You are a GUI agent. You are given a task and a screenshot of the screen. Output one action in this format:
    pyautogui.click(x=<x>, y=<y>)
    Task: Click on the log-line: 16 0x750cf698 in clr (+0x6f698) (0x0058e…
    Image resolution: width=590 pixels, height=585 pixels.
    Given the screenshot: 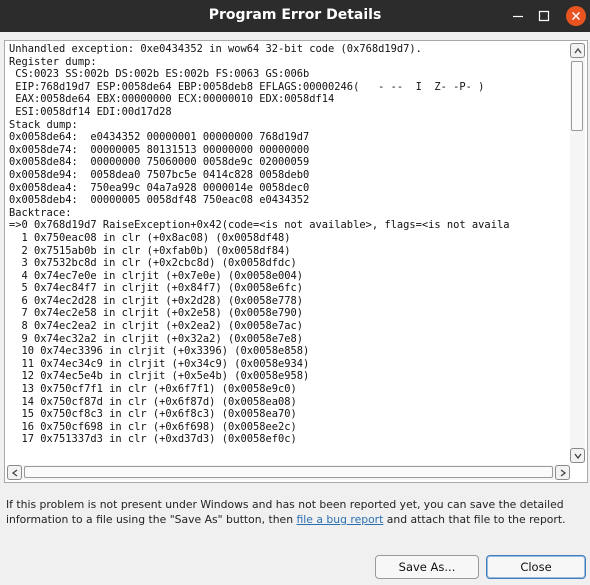 What is the action you would take?
    pyautogui.click(x=153, y=426)
    